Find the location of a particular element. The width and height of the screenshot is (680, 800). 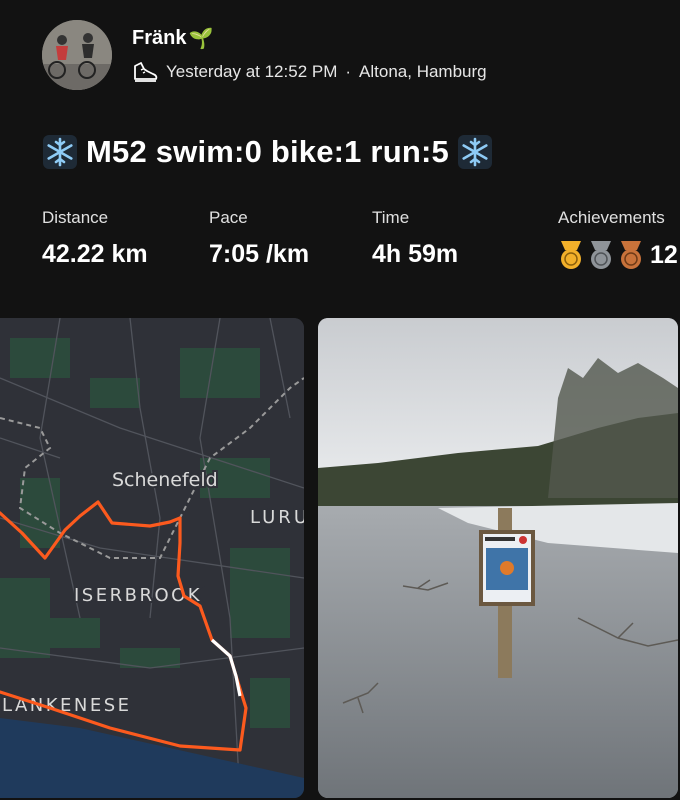

silver-medal-icon is located at coordinates (601, 255).